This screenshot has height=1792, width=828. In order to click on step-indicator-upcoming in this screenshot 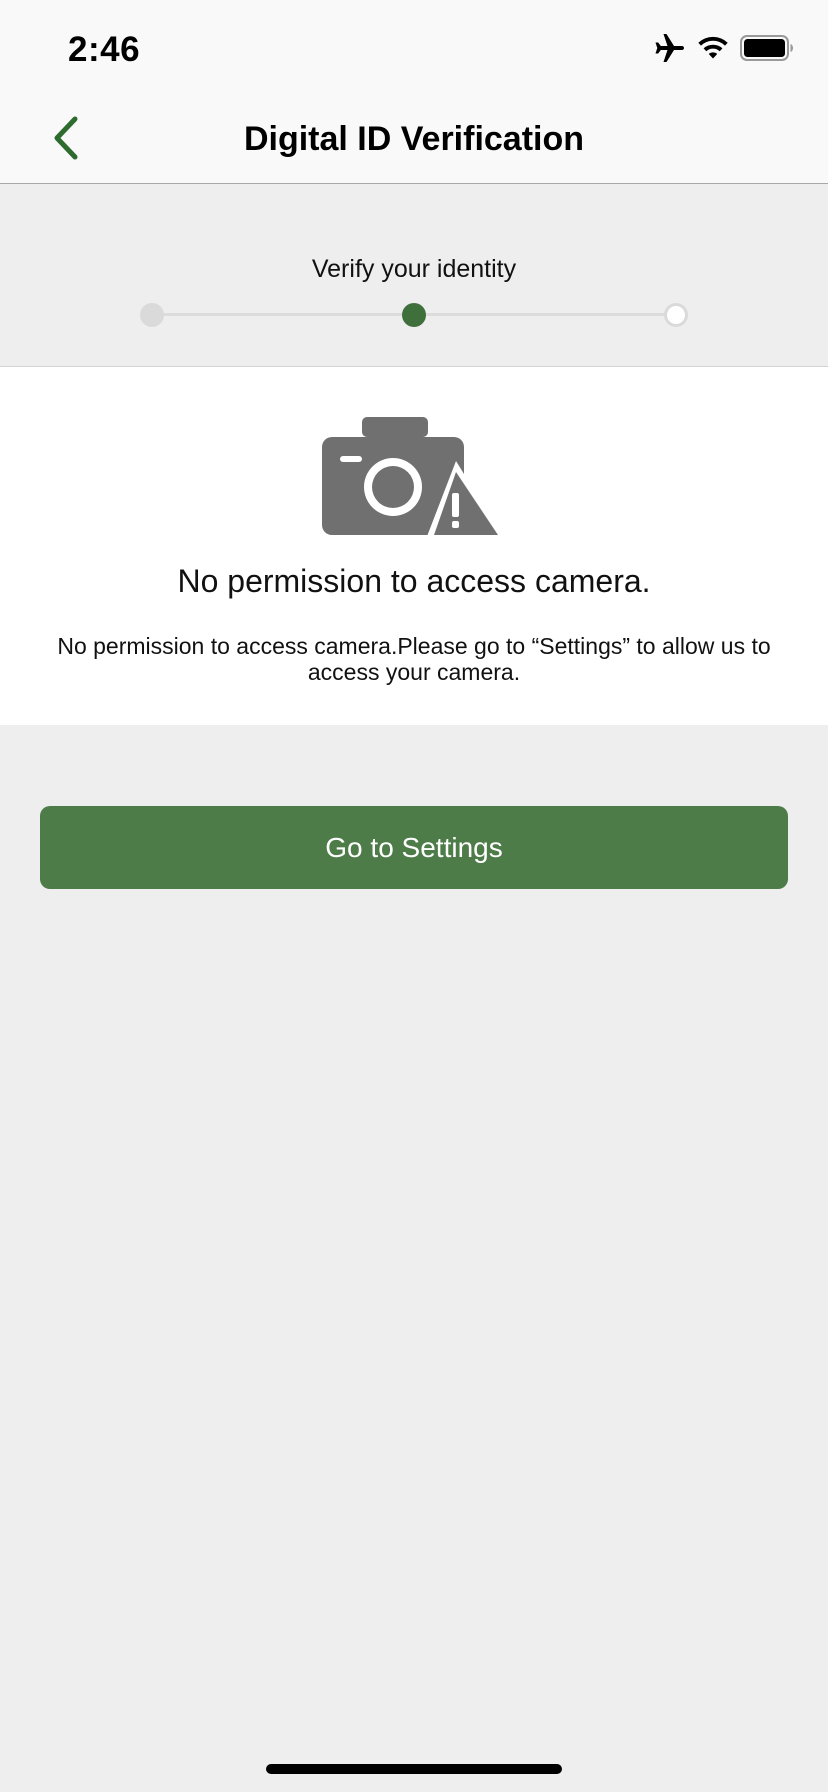, I will do `click(676, 315)`.